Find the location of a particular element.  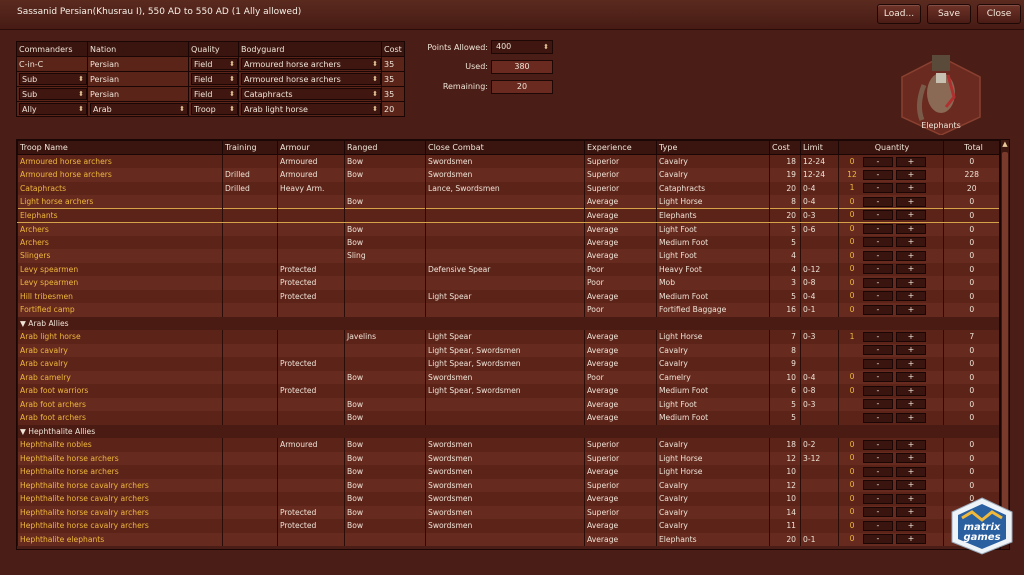

commander-bodyguard-select: Cataphracts ⬍ is located at coordinates (311, 94).